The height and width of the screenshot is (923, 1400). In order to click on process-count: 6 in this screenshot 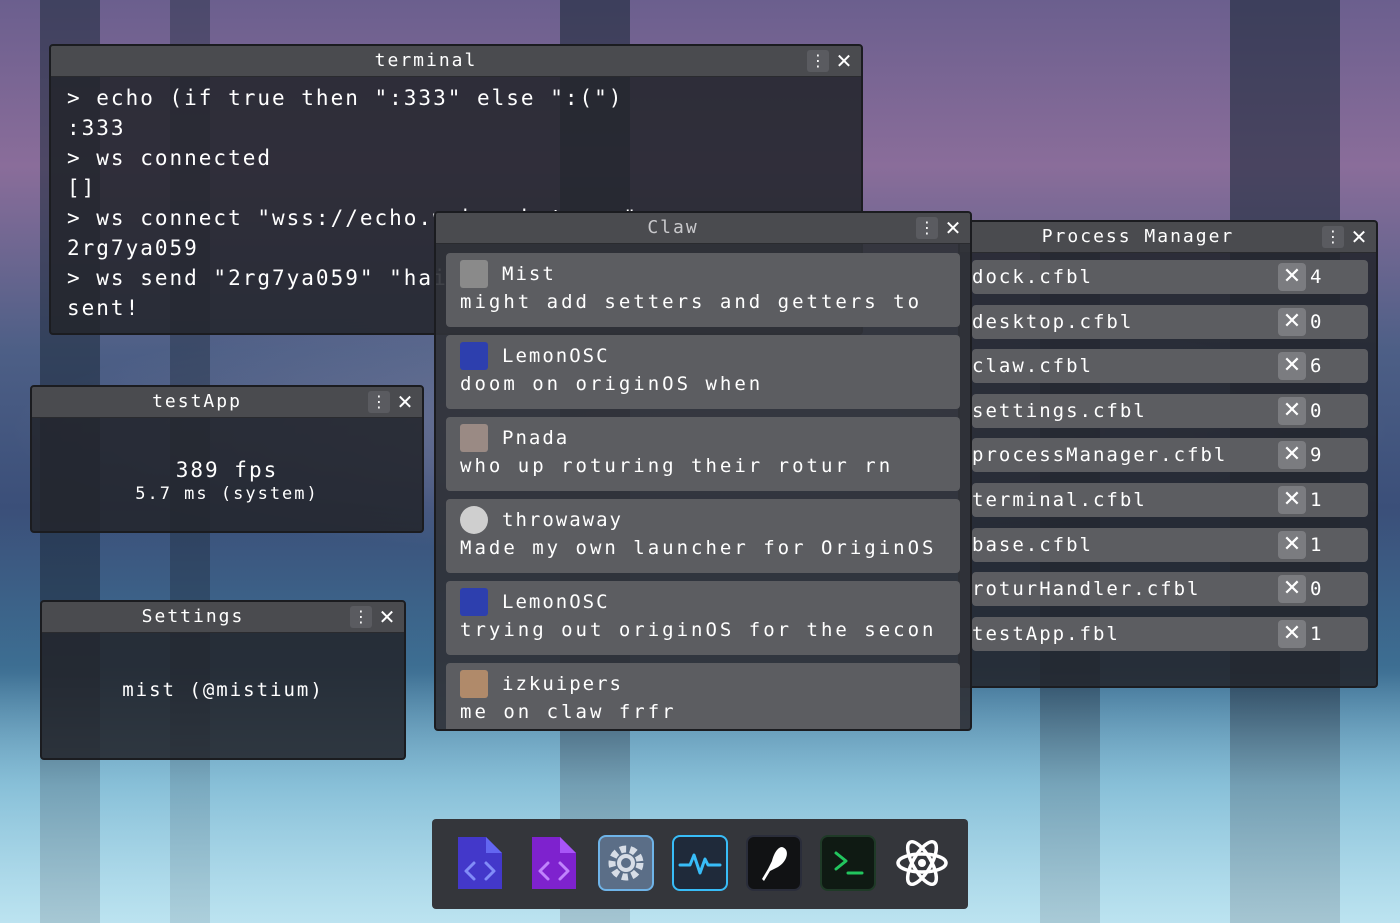, I will do `click(1316, 366)`.